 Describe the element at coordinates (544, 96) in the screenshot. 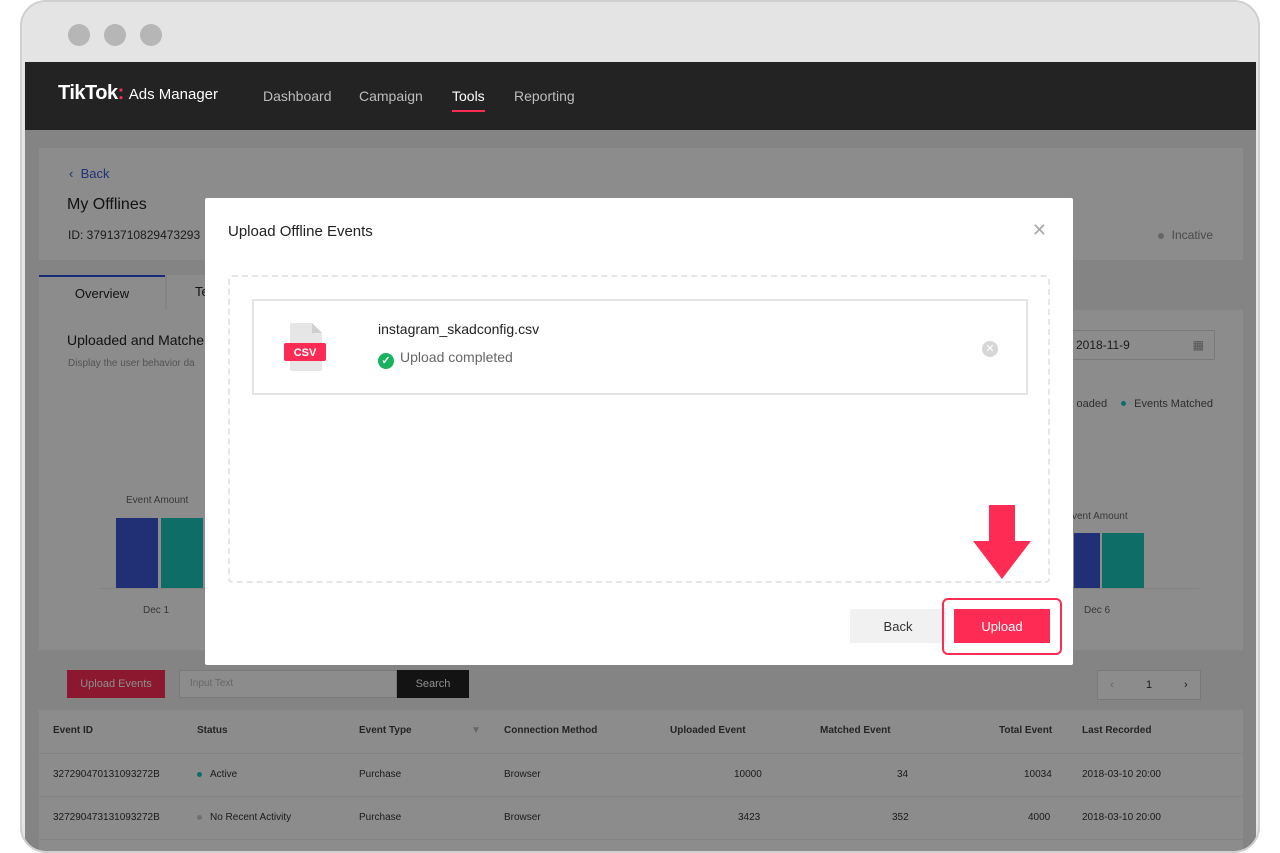

I see `nav-item-reporting: Reporting` at that location.